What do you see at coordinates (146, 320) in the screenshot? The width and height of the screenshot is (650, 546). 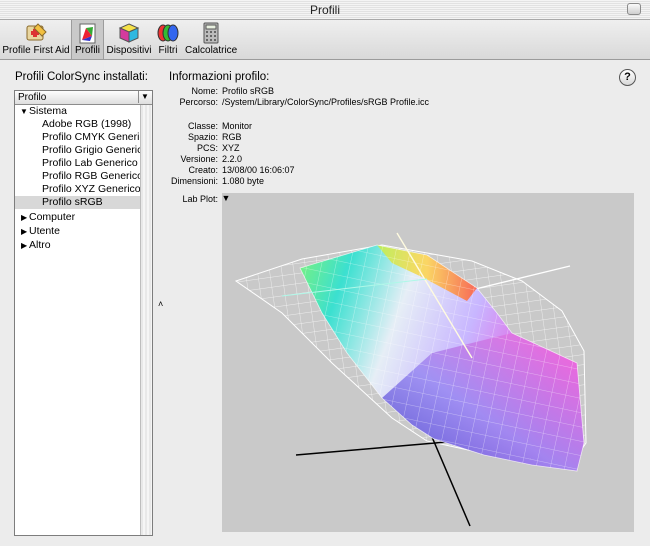 I see `vertical-scrollbar` at bounding box center [146, 320].